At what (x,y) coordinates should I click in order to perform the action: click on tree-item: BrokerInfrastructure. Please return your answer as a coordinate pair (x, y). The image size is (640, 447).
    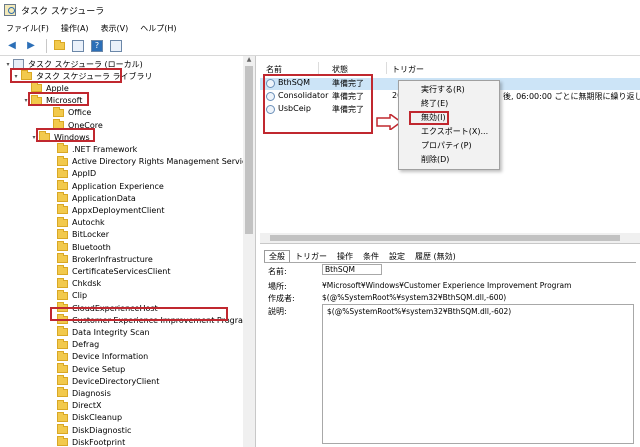
    Looking at the image, I should click on (100, 259).